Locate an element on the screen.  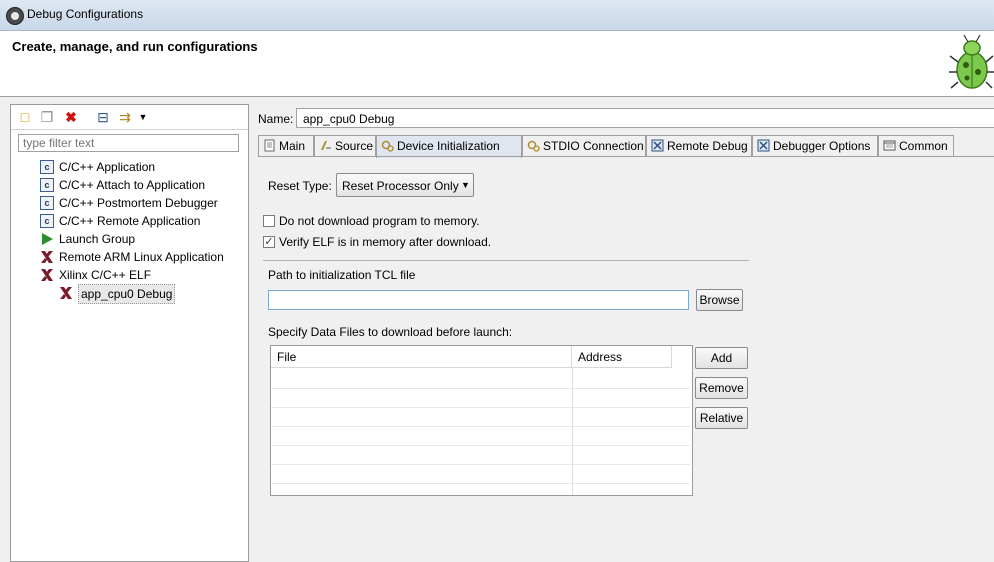
launch-group-icon is located at coordinates (47, 239).